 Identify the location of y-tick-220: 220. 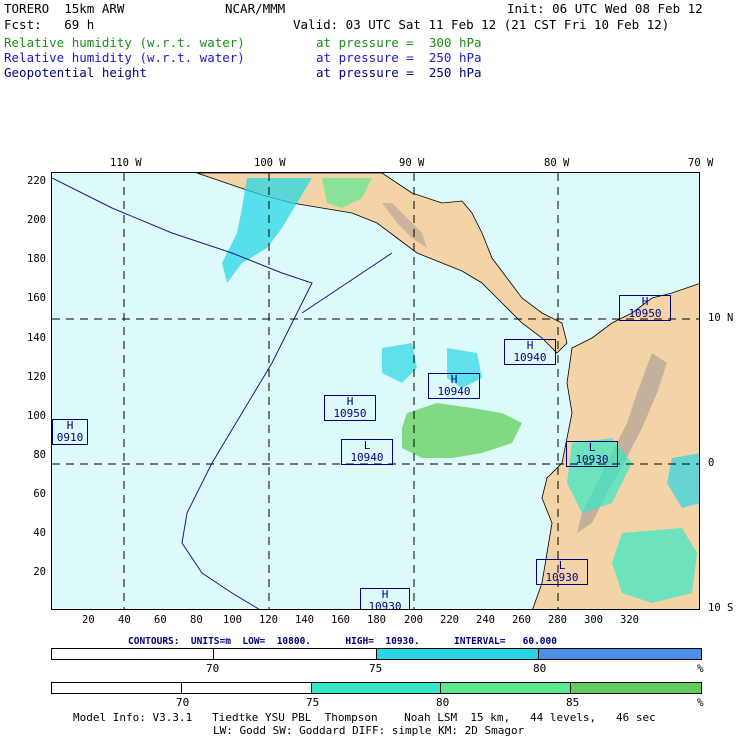
(36, 181).